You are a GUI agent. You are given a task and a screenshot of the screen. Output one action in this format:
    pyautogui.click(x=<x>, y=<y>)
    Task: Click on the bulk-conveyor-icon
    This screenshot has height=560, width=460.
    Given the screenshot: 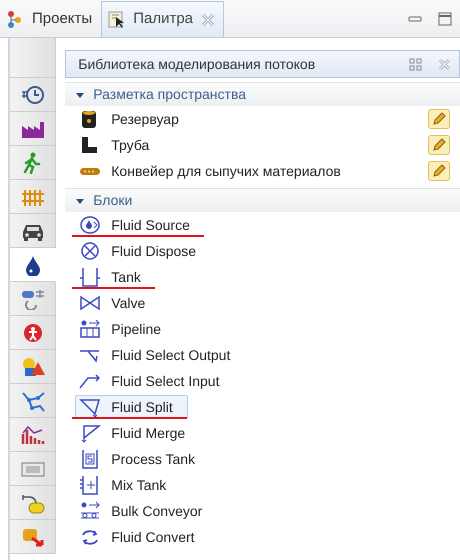 What is the action you would take?
    pyautogui.click(x=90, y=511)
    